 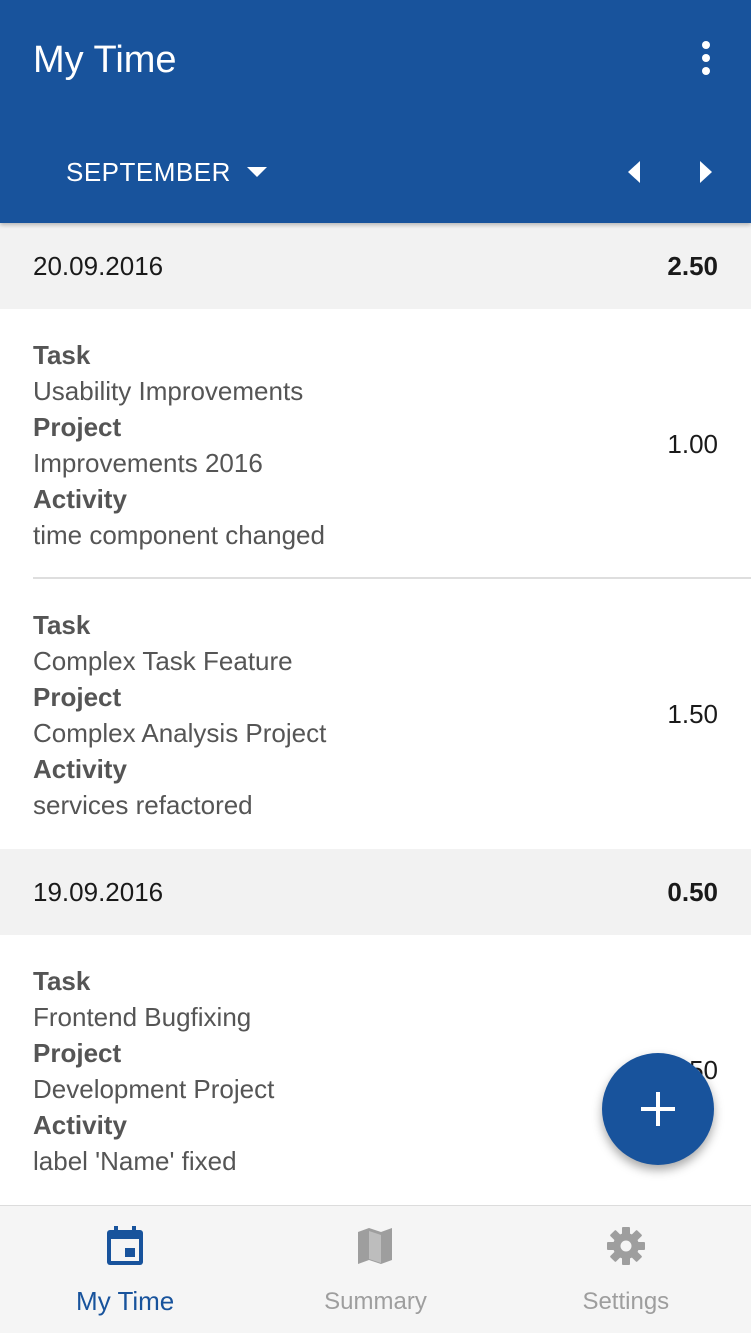 I want to click on activity-value: services refactored, so click(x=143, y=805).